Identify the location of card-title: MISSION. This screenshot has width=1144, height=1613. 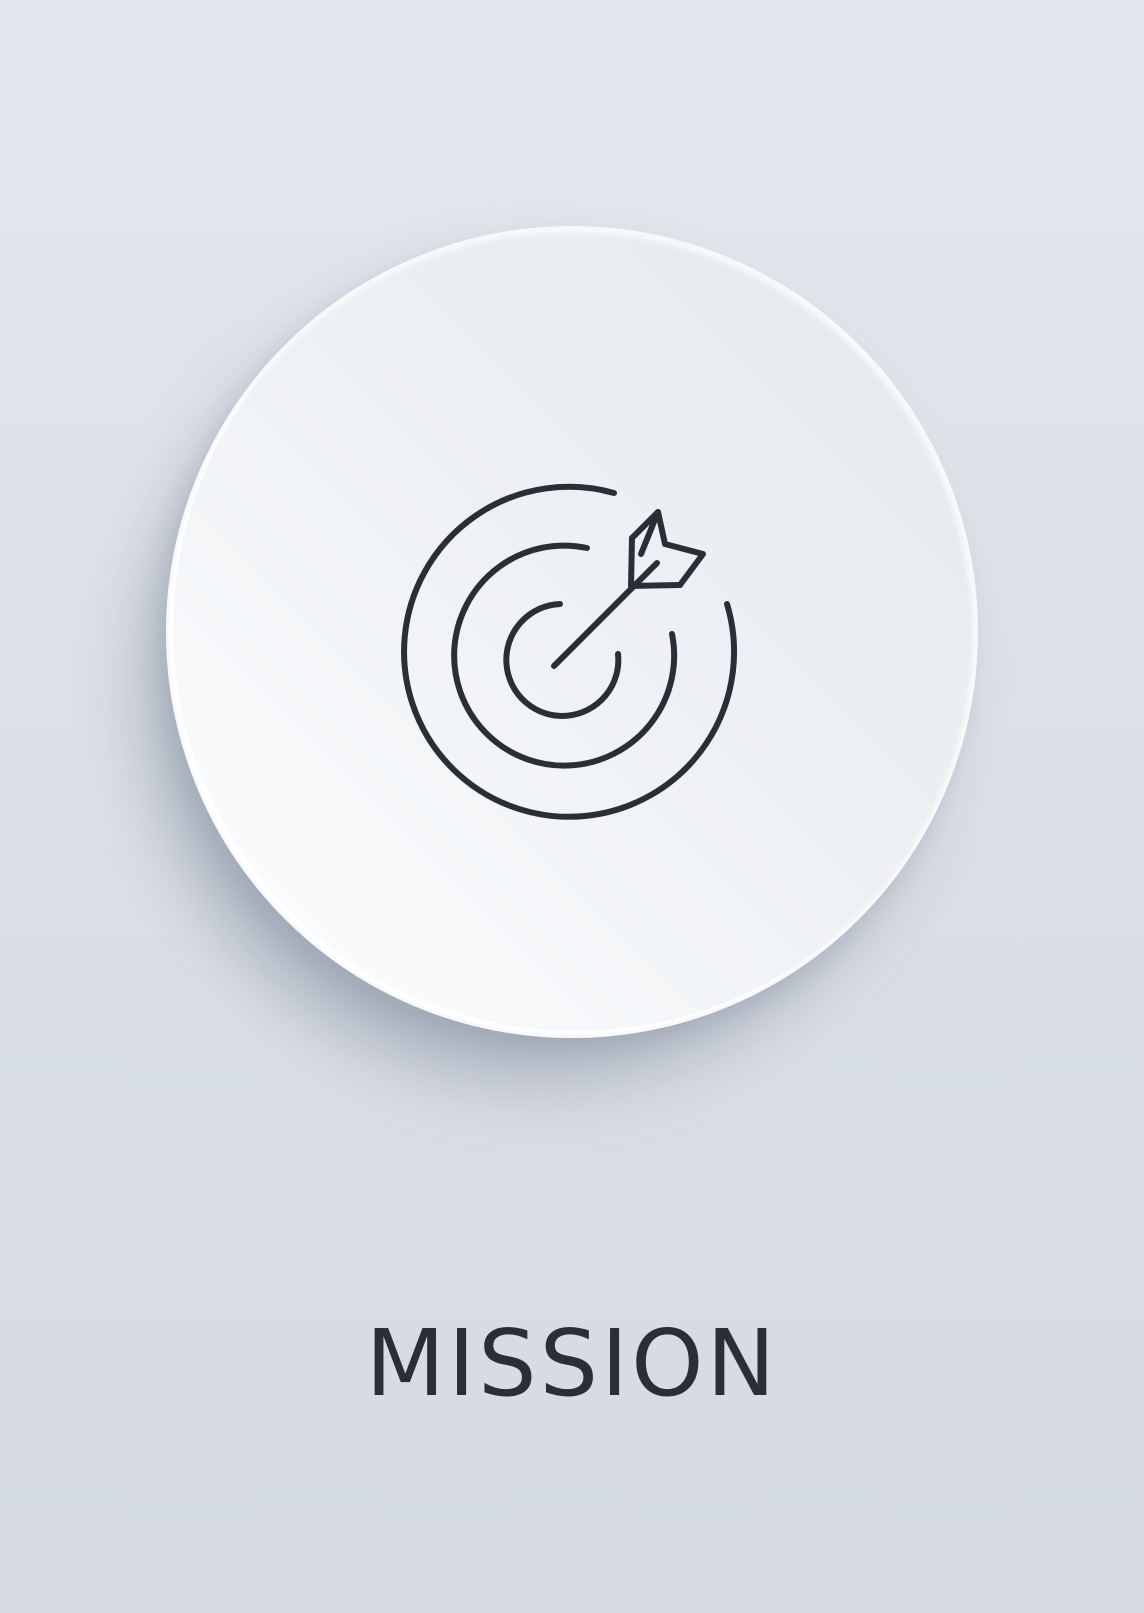
(572, 1363).